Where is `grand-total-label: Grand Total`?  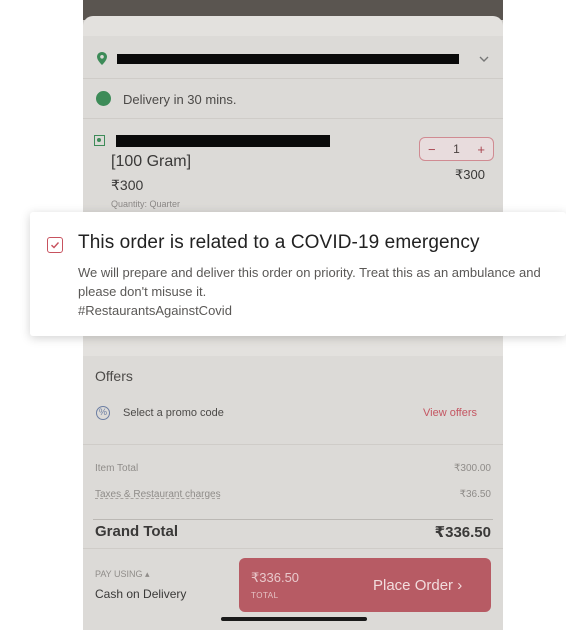 grand-total-label: Grand Total is located at coordinates (137, 531).